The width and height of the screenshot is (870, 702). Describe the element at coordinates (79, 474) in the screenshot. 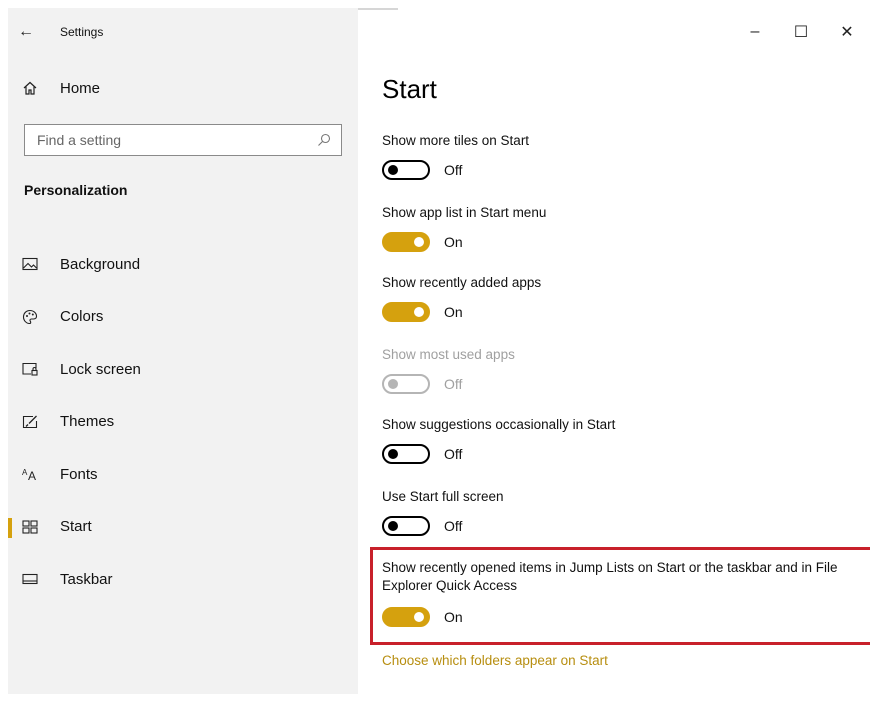

I see `sidebar-item-label: Fonts` at that location.